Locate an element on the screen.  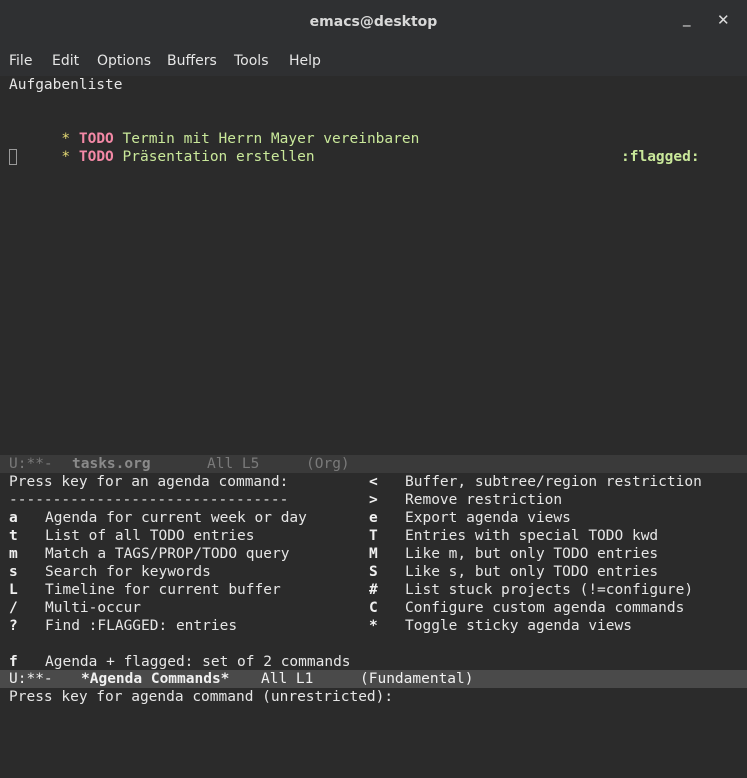
agenda-key: * is located at coordinates (373, 626).